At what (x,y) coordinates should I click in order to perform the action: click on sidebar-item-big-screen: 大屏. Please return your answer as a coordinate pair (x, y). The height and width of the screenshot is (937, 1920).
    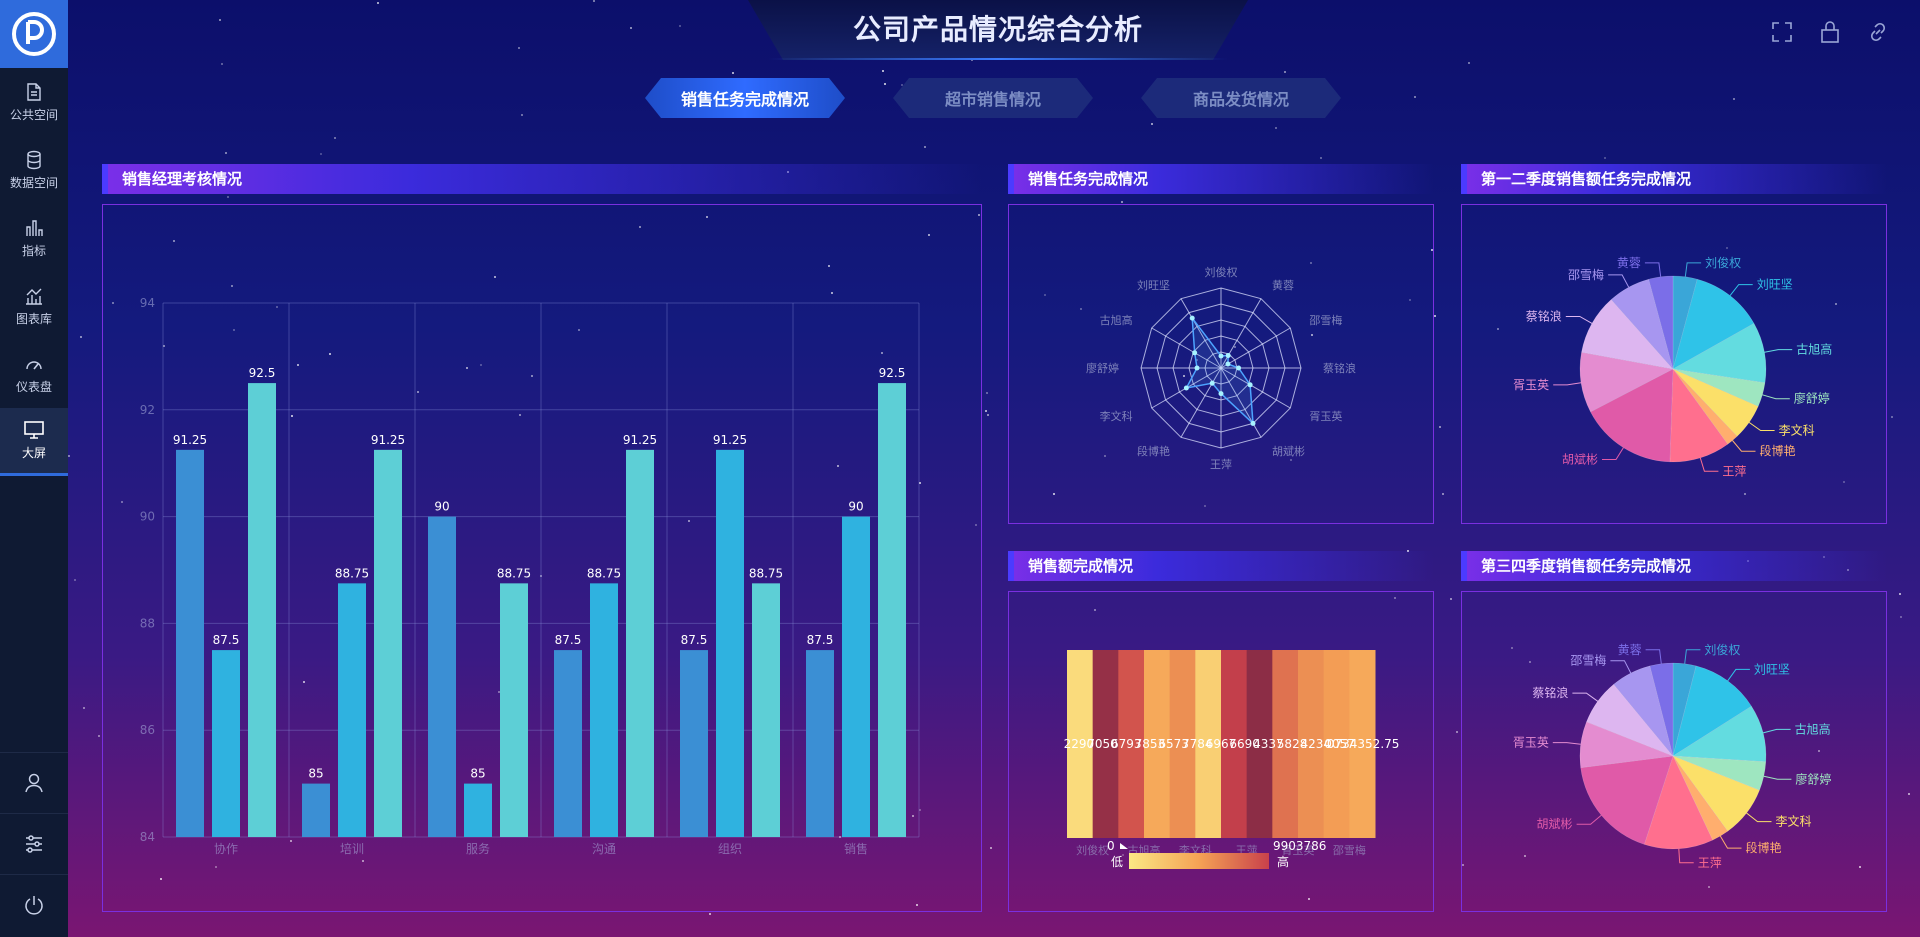
    Looking at the image, I should click on (34, 442).